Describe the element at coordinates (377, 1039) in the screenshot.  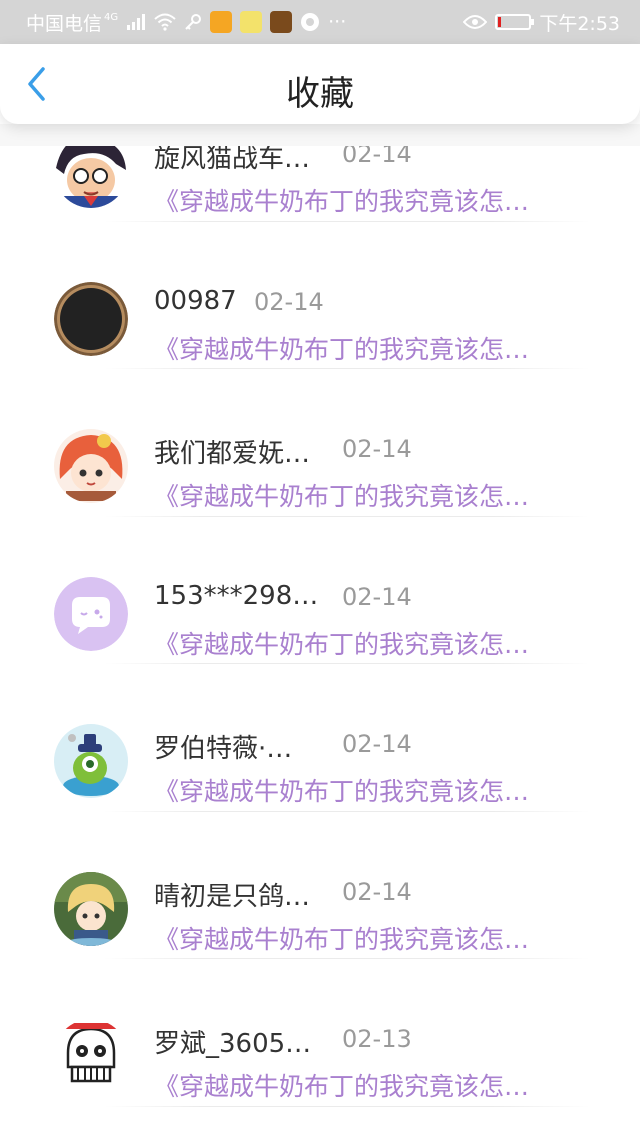
I see `favorite-date: 02-13` at that location.